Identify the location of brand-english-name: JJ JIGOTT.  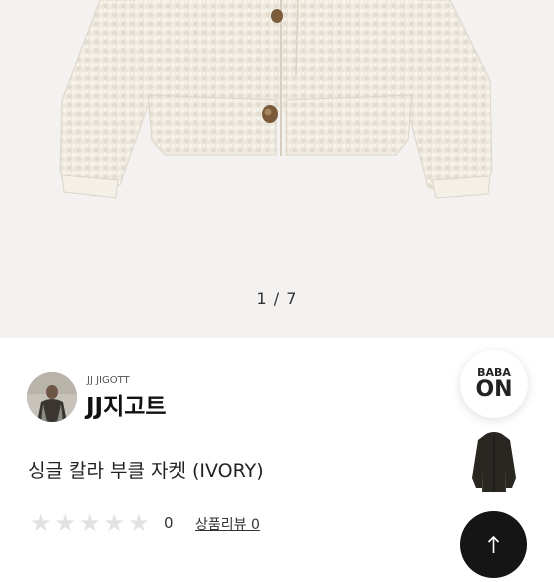
(108, 380).